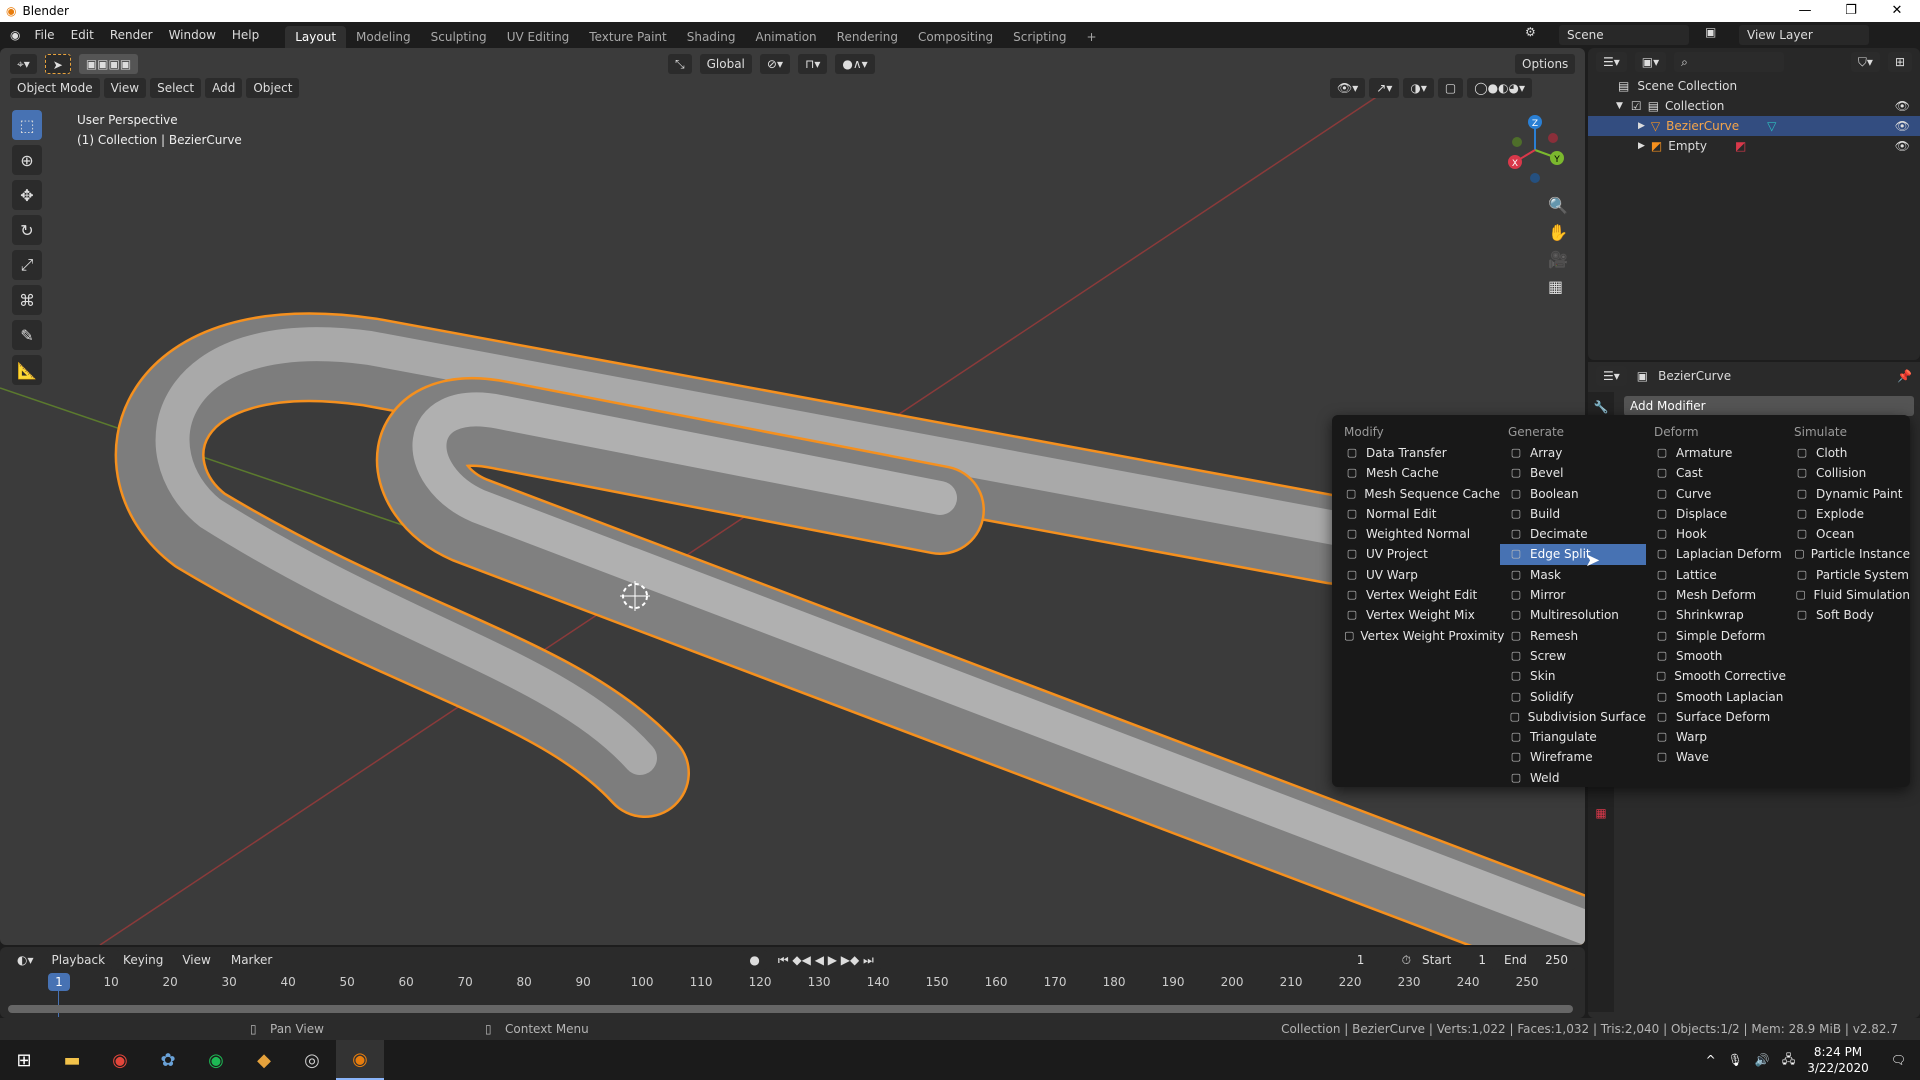  Describe the element at coordinates (27, 125) in the screenshot. I see `select-box-tool: ⬚` at that location.